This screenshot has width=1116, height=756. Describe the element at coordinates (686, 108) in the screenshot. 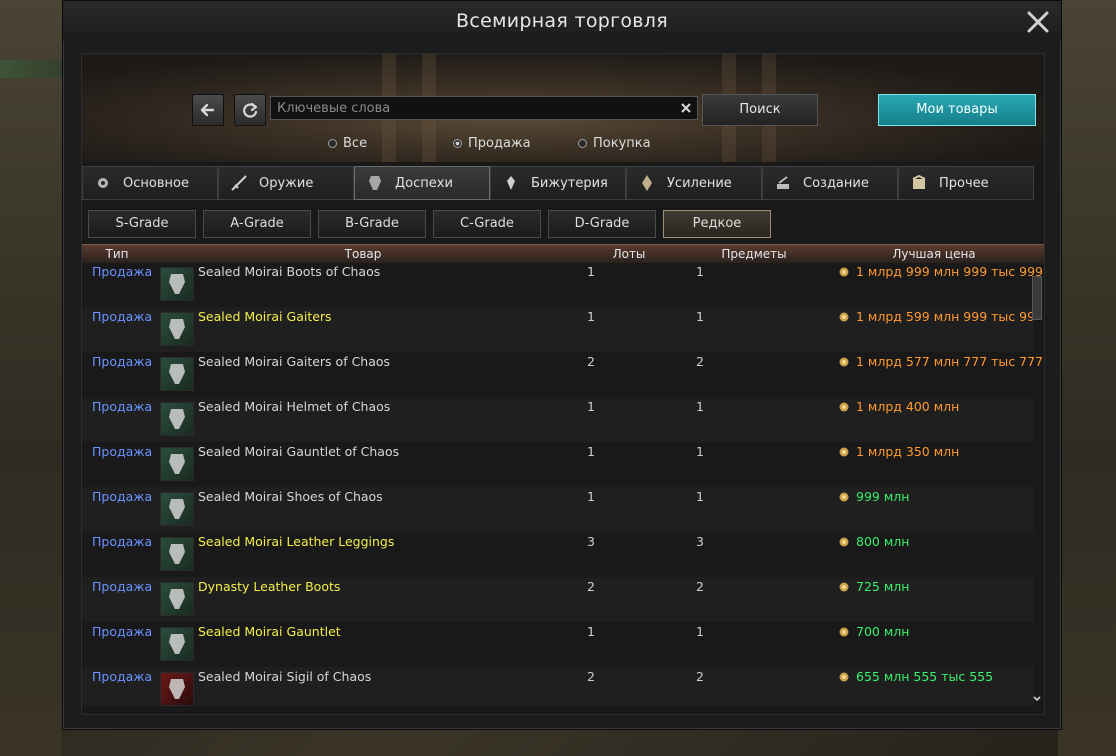

I see `clear-search-button` at that location.